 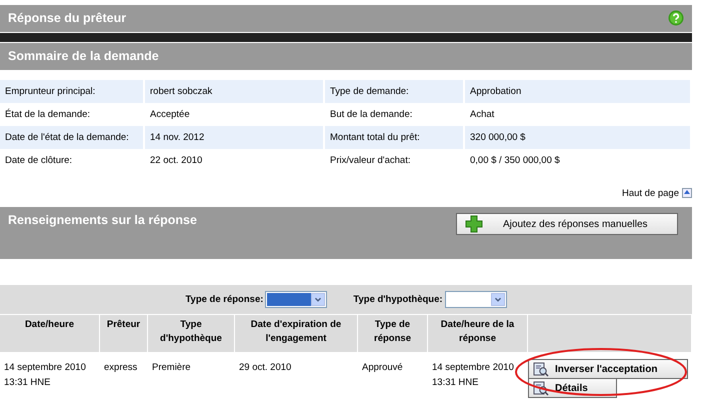 What do you see at coordinates (572, 388) in the screenshot?
I see `details-button: Détails` at bounding box center [572, 388].